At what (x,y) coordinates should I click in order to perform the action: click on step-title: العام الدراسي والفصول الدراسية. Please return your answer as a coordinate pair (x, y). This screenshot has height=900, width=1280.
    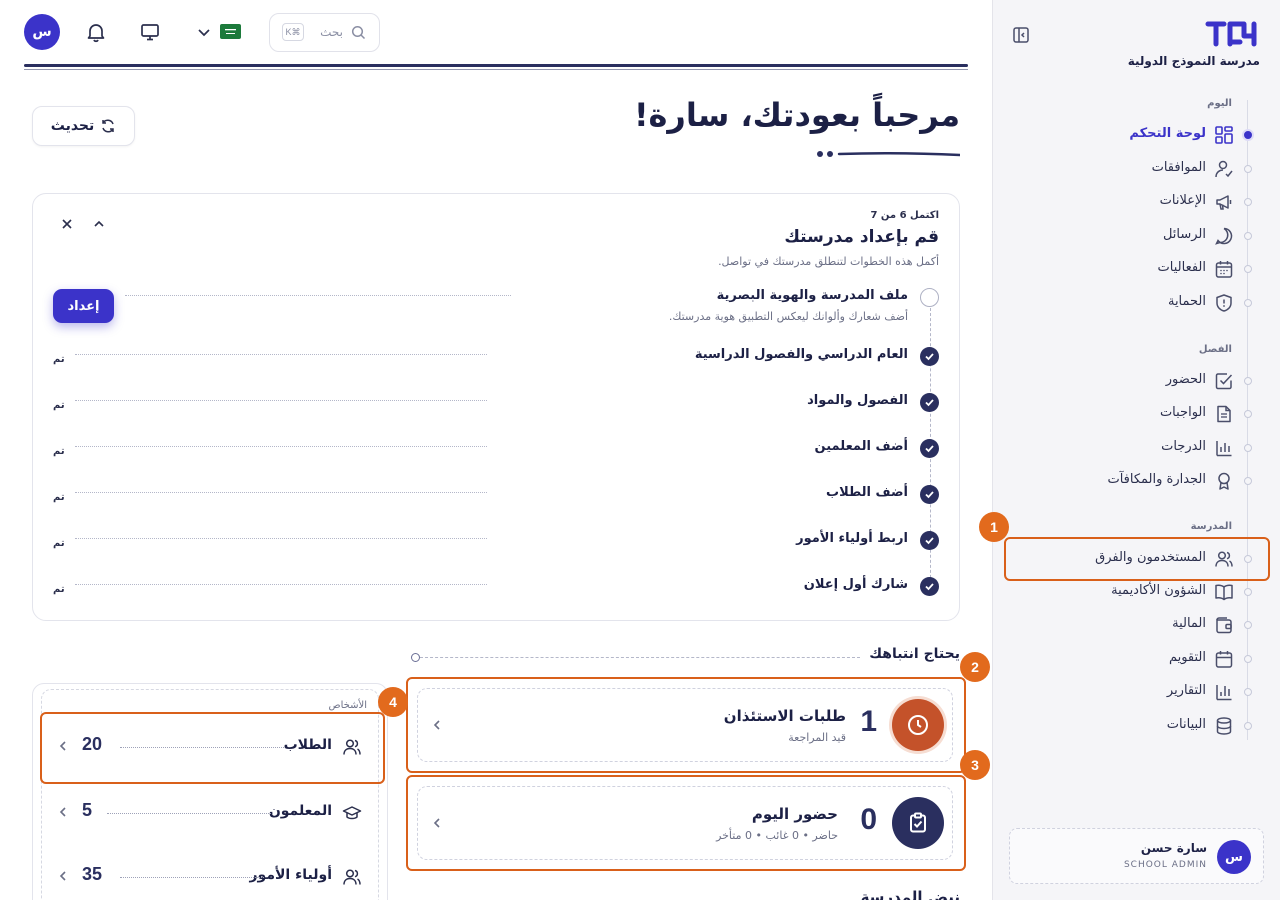
    Looking at the image, I should click on (801, 354).